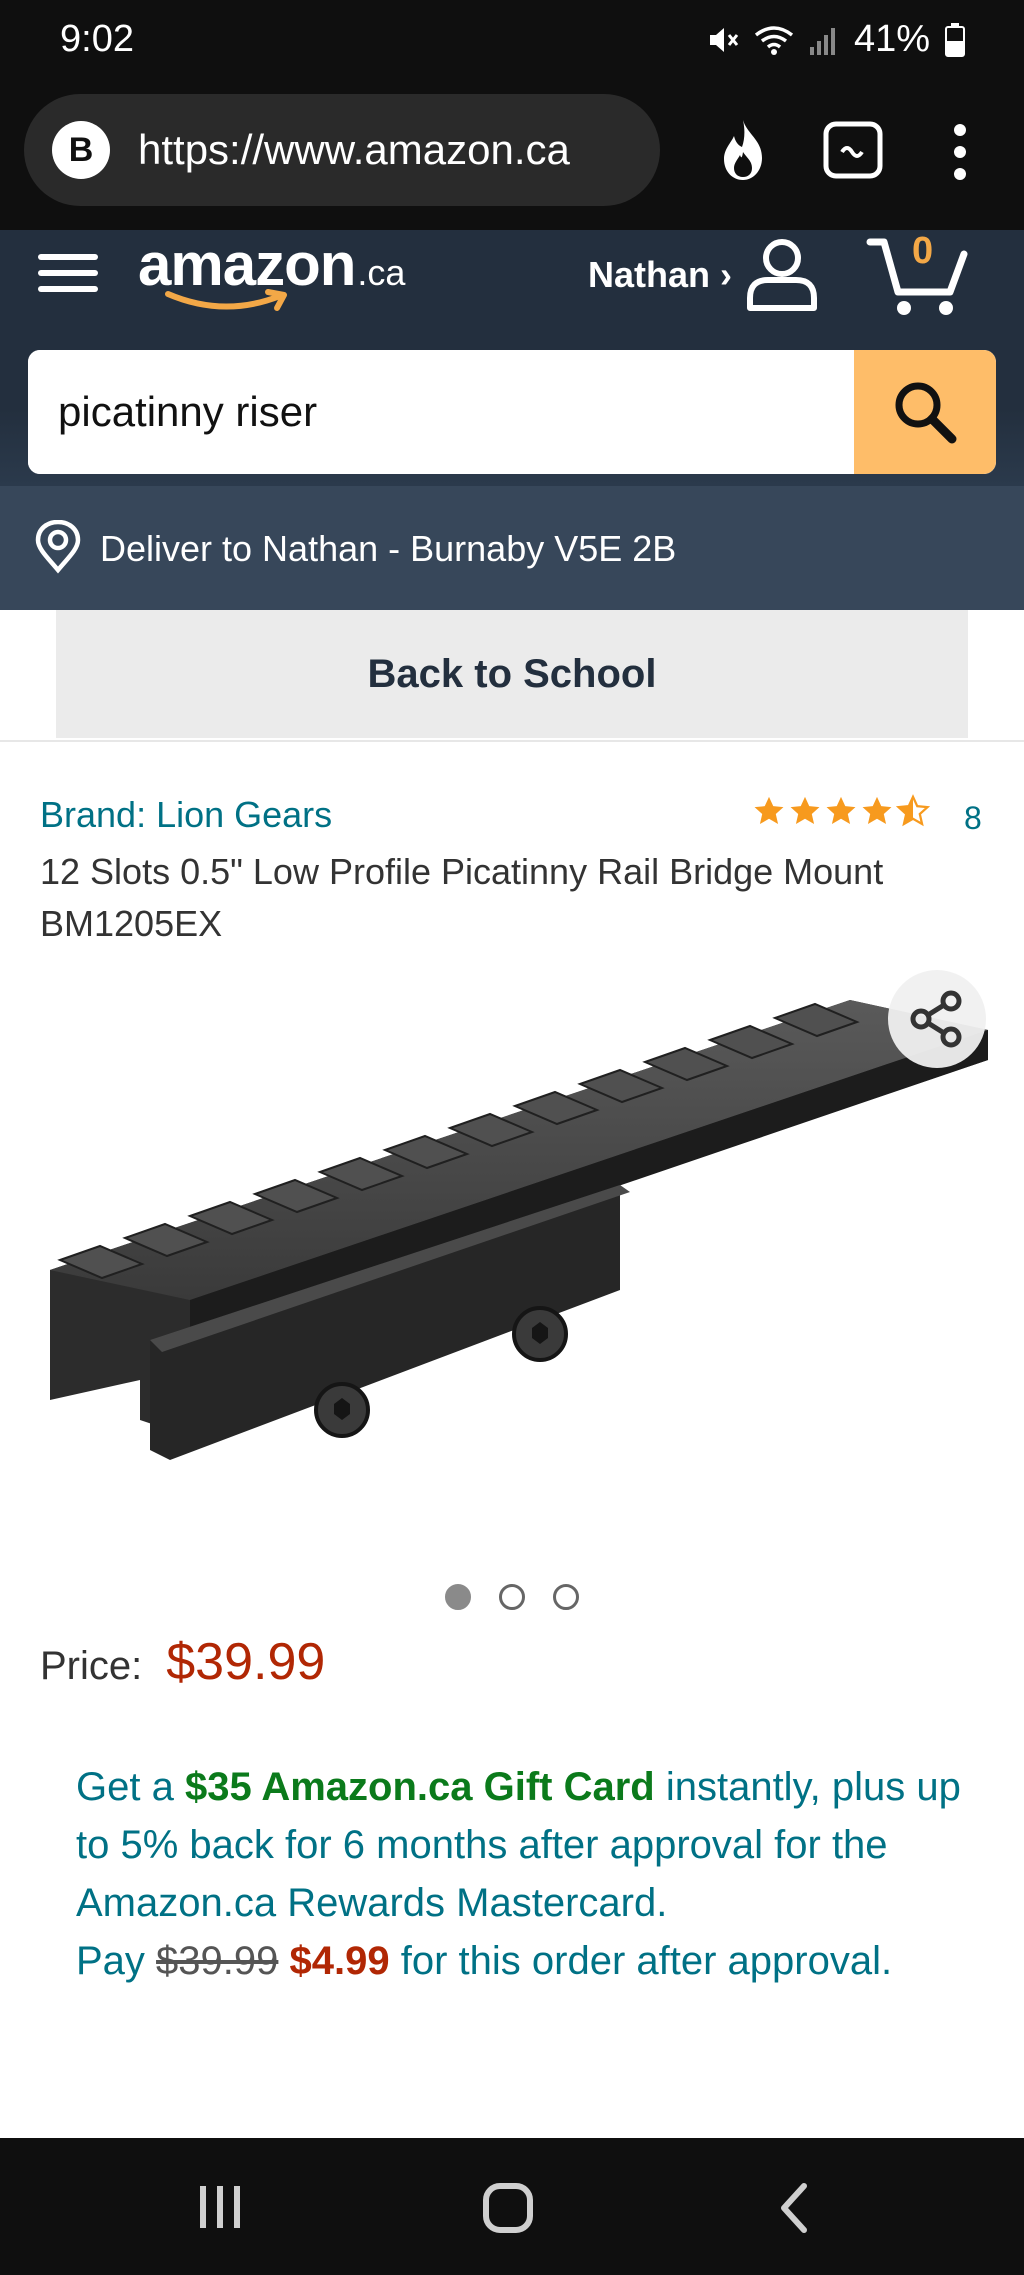 This screenshot has height=2275, width=1024. What do you see at coordinates (226, 300) in the screenshot?
I see `logo-smile-icon` at bounding box center [226, 300].